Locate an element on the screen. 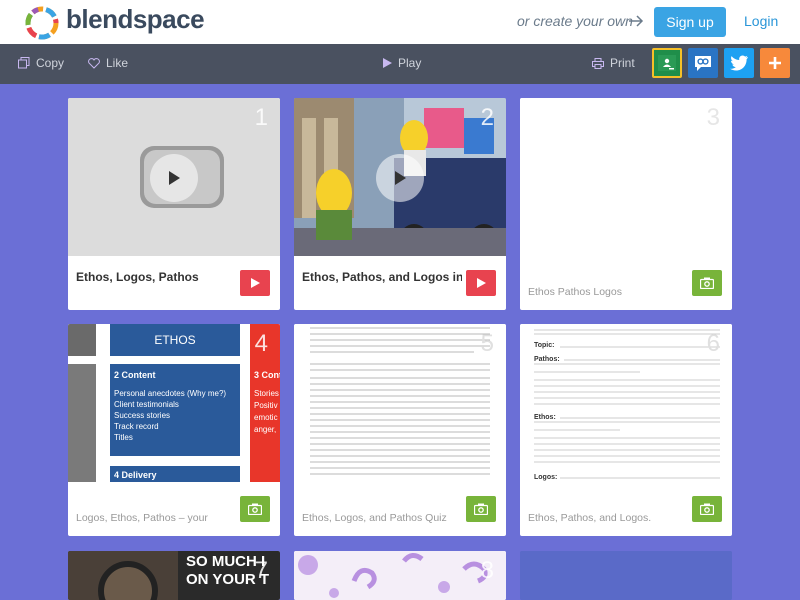  print-button: Print is located at coordinates (613, 63).